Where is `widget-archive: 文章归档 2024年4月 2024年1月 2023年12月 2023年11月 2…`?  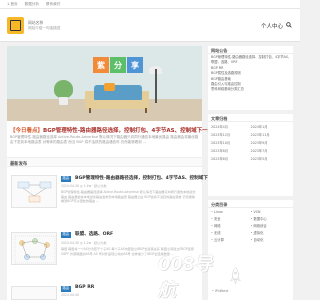 widget-archive: 文章归档 2024年4月 2024年1月 2023年12月 2023年11月 2… is located at coordinates (250, 155).